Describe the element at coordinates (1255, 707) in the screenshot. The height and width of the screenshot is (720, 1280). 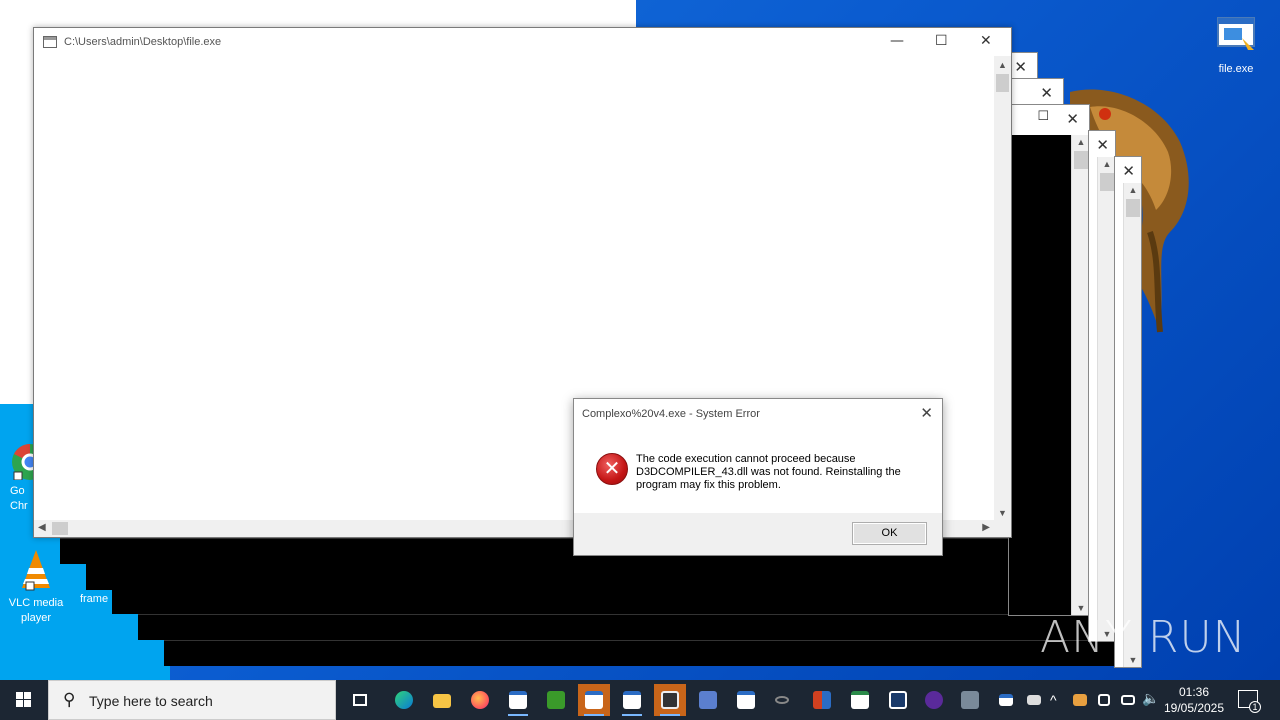
I see `notification-count-badge: 1` at that location.